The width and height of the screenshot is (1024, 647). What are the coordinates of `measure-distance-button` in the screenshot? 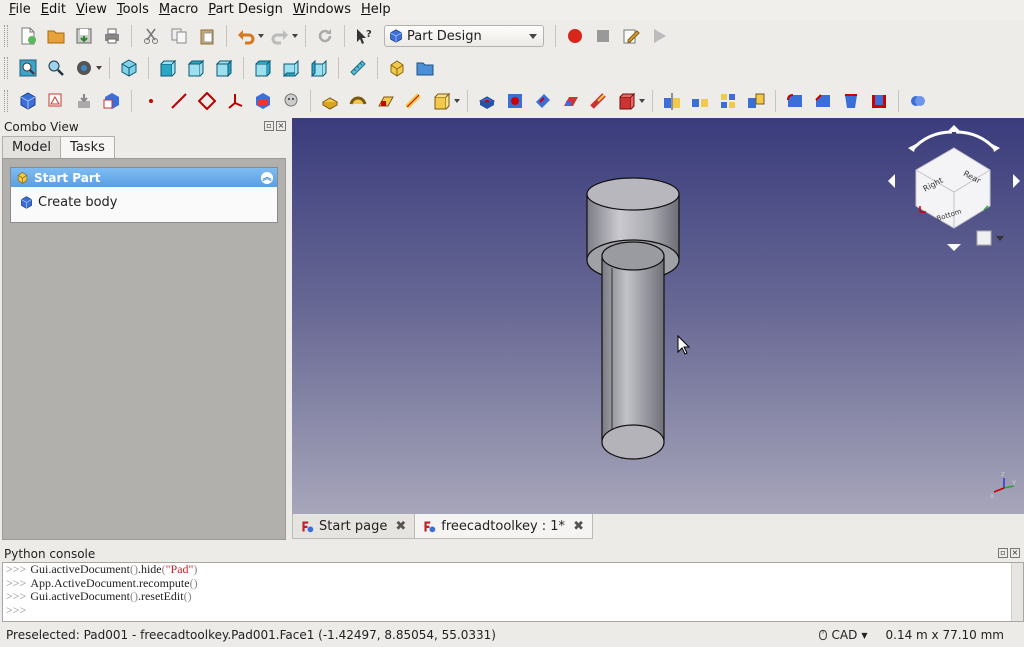 It's located at (358, 68).